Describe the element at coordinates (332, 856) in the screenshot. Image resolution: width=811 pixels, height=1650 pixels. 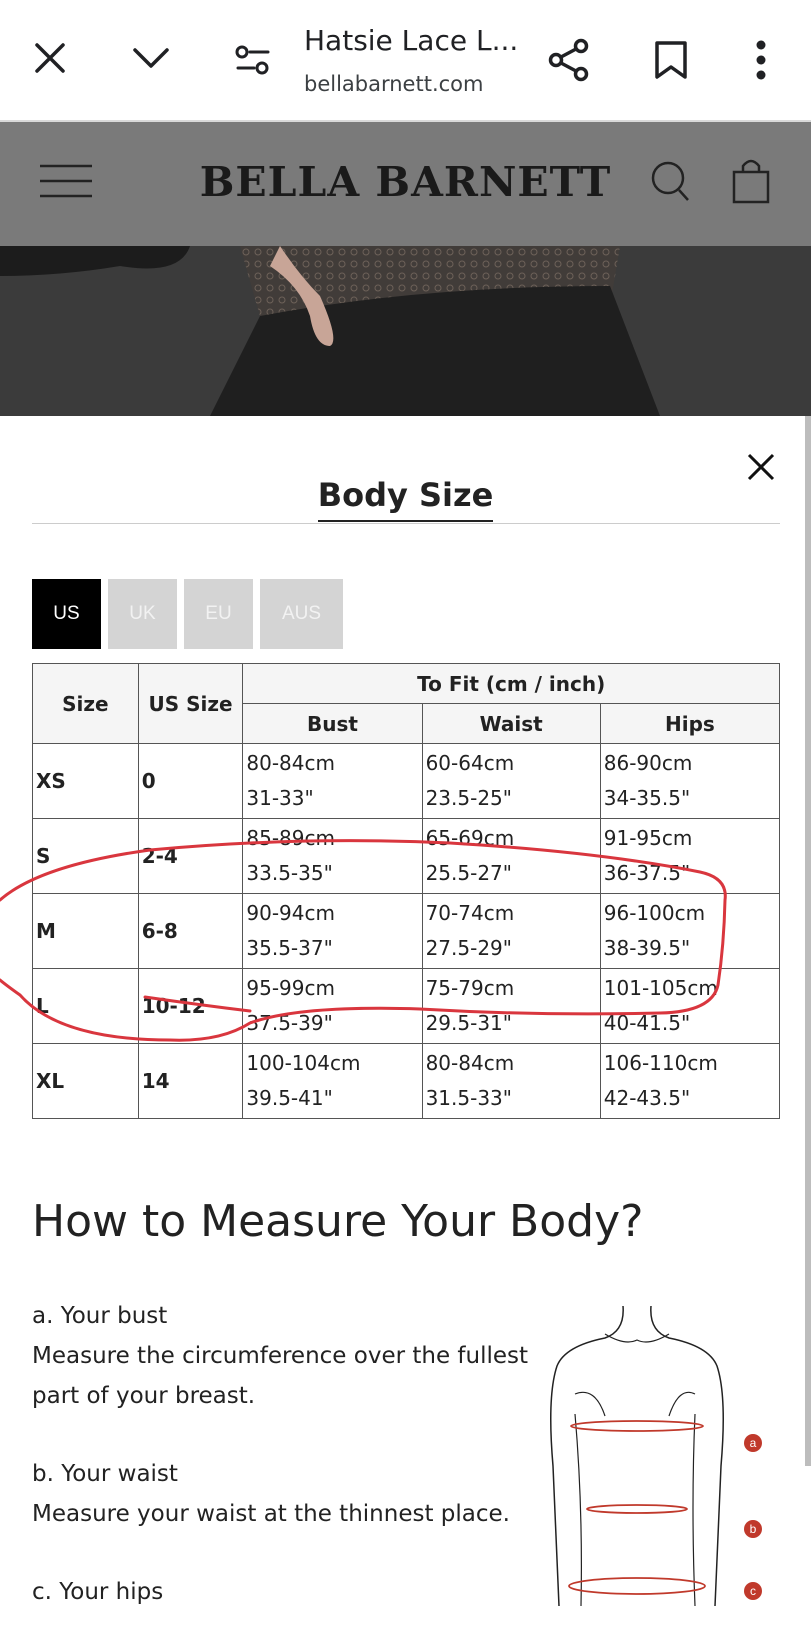
I see `cell-bust: 85-89cm 33.5-35"` at that location.